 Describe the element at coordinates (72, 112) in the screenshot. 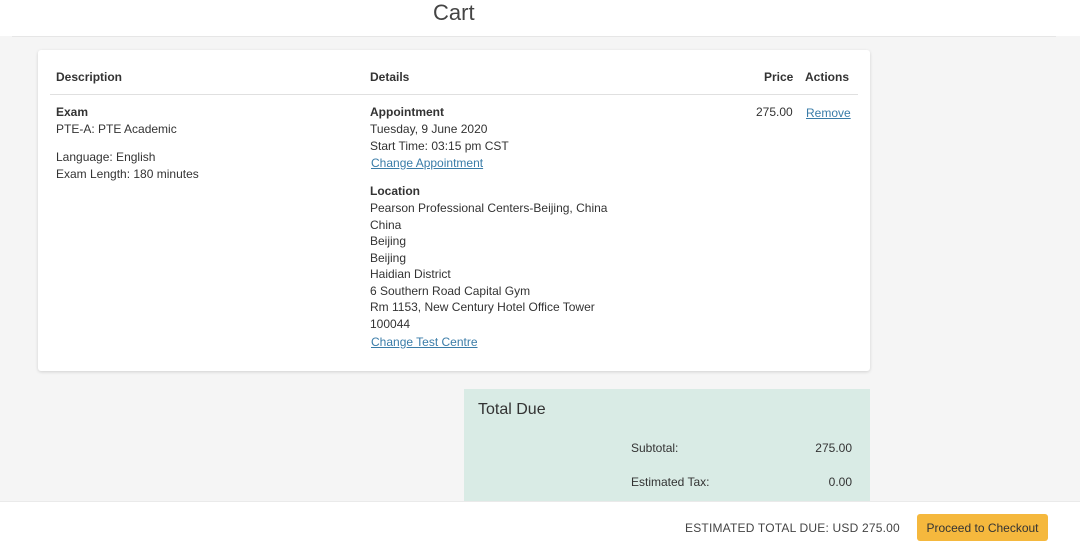

I see `exam-label: Exam` at that location.